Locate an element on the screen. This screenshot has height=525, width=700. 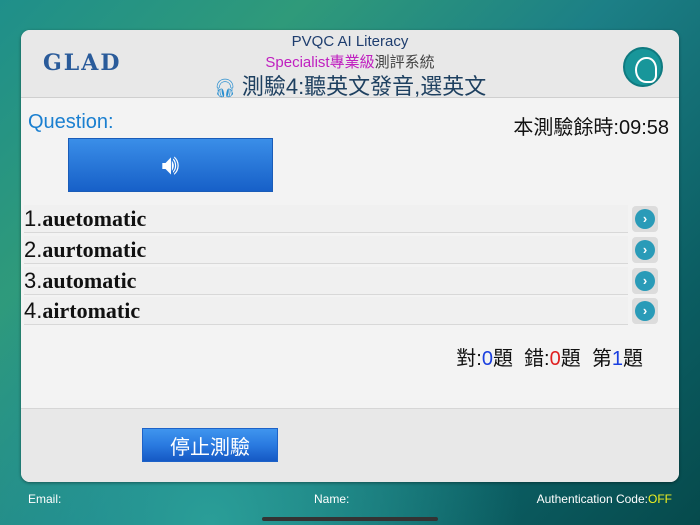
auth-value: OFF is located at coordinates (660, 499).